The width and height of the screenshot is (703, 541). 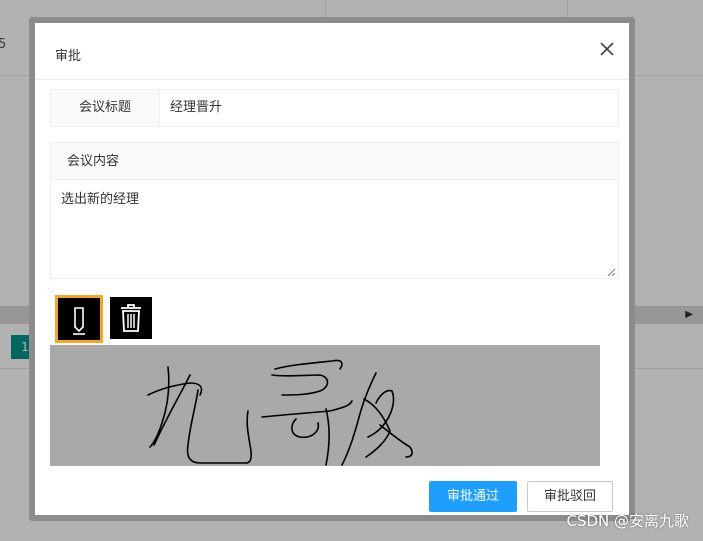 I want to click on meeting-content-label: 会议内容, so click(x=334, y=161).